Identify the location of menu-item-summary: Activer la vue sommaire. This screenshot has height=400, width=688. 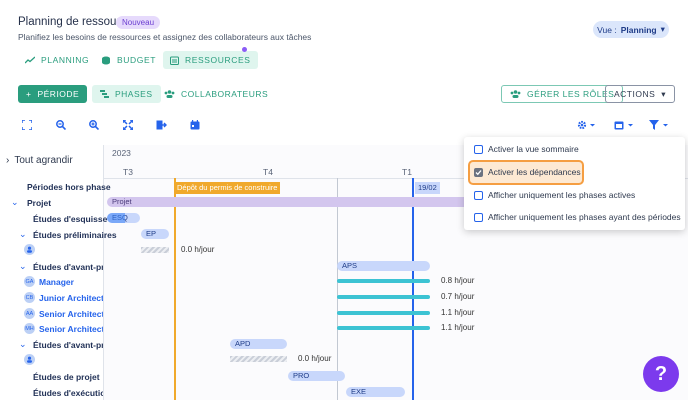
(526, 149).